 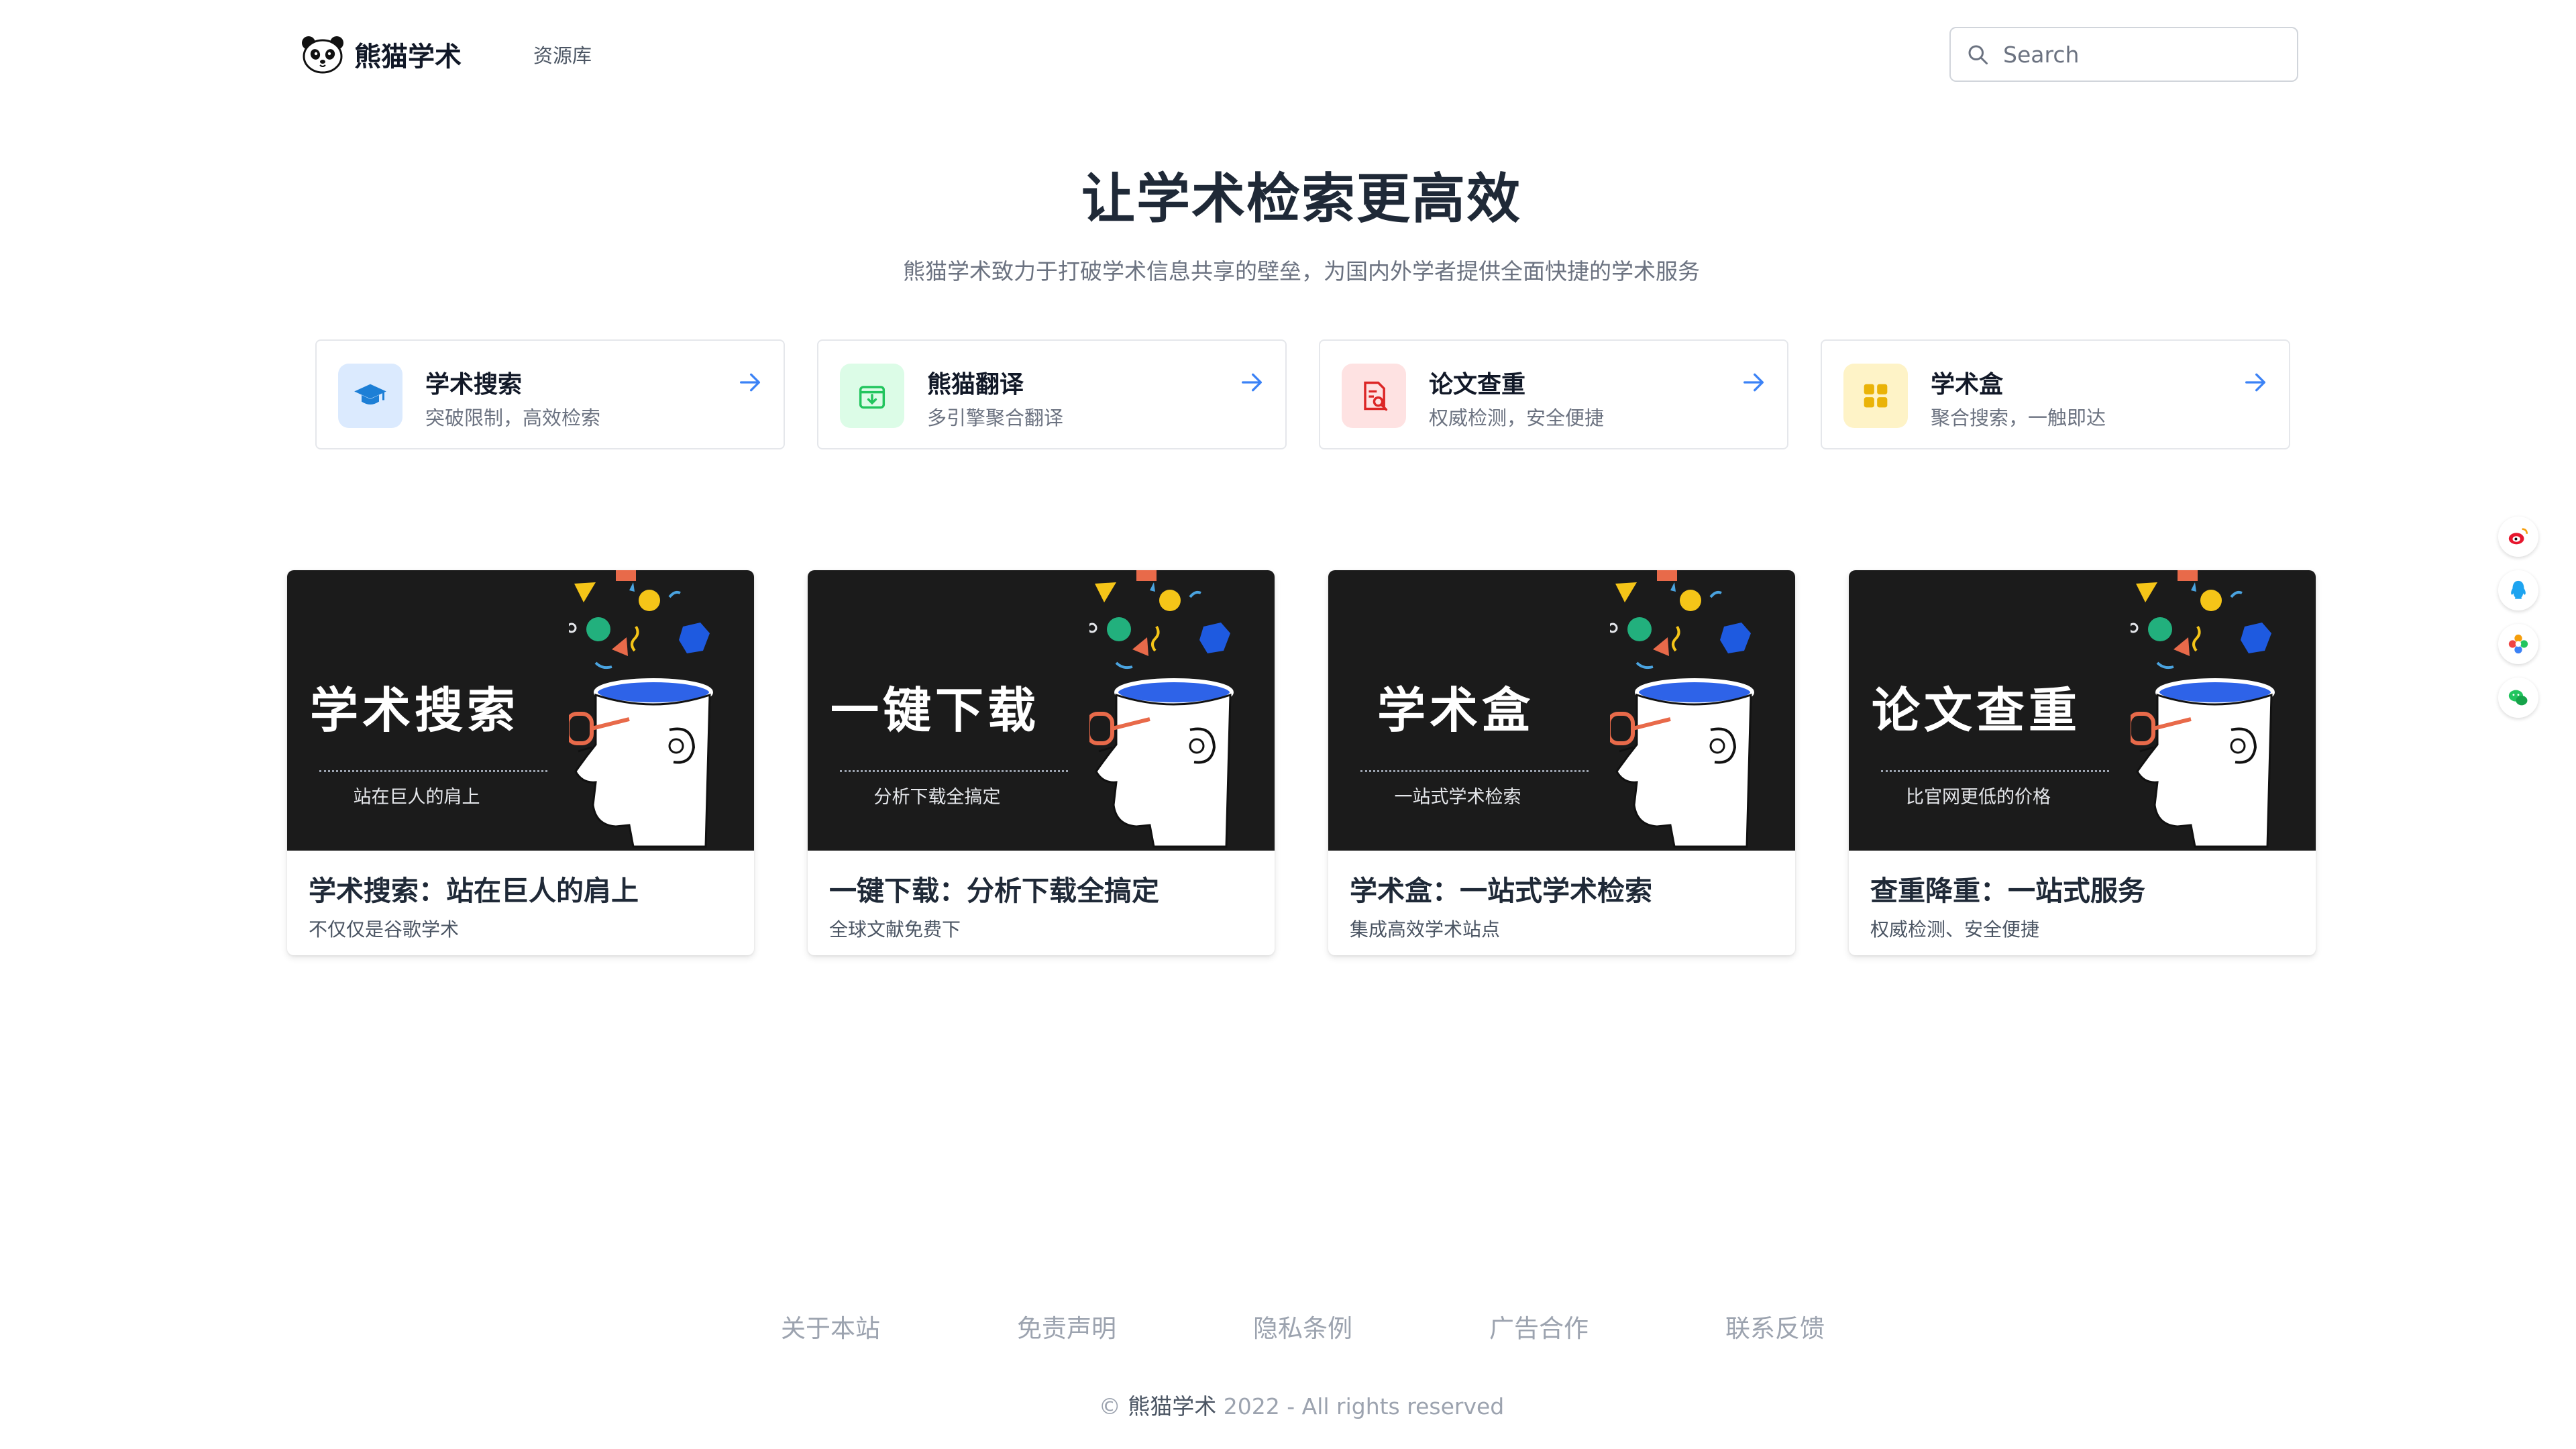 I want to click on qq-share-button, so click(x=2518, y=590).